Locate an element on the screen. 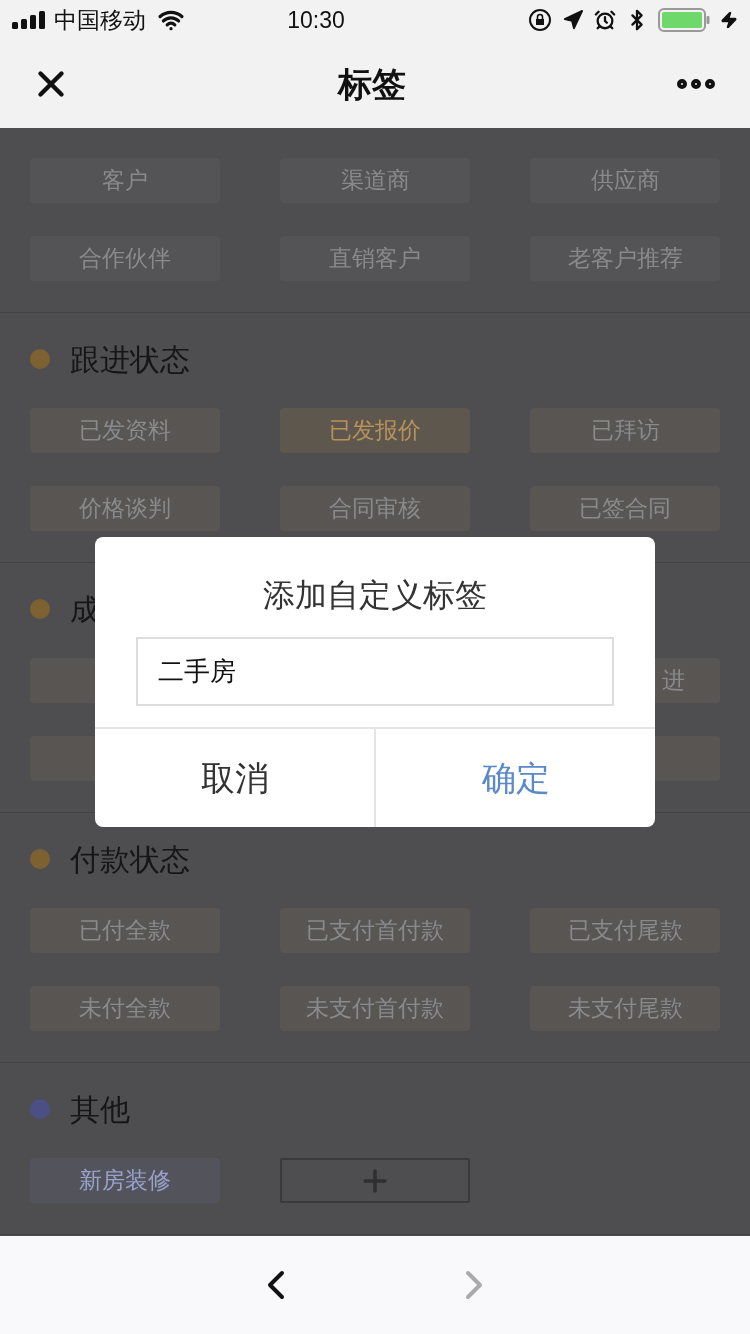 Image resolution: width=750 pixels, height=1334 pixels. confirm-button: 确定 is located at coordinates (514, 778).